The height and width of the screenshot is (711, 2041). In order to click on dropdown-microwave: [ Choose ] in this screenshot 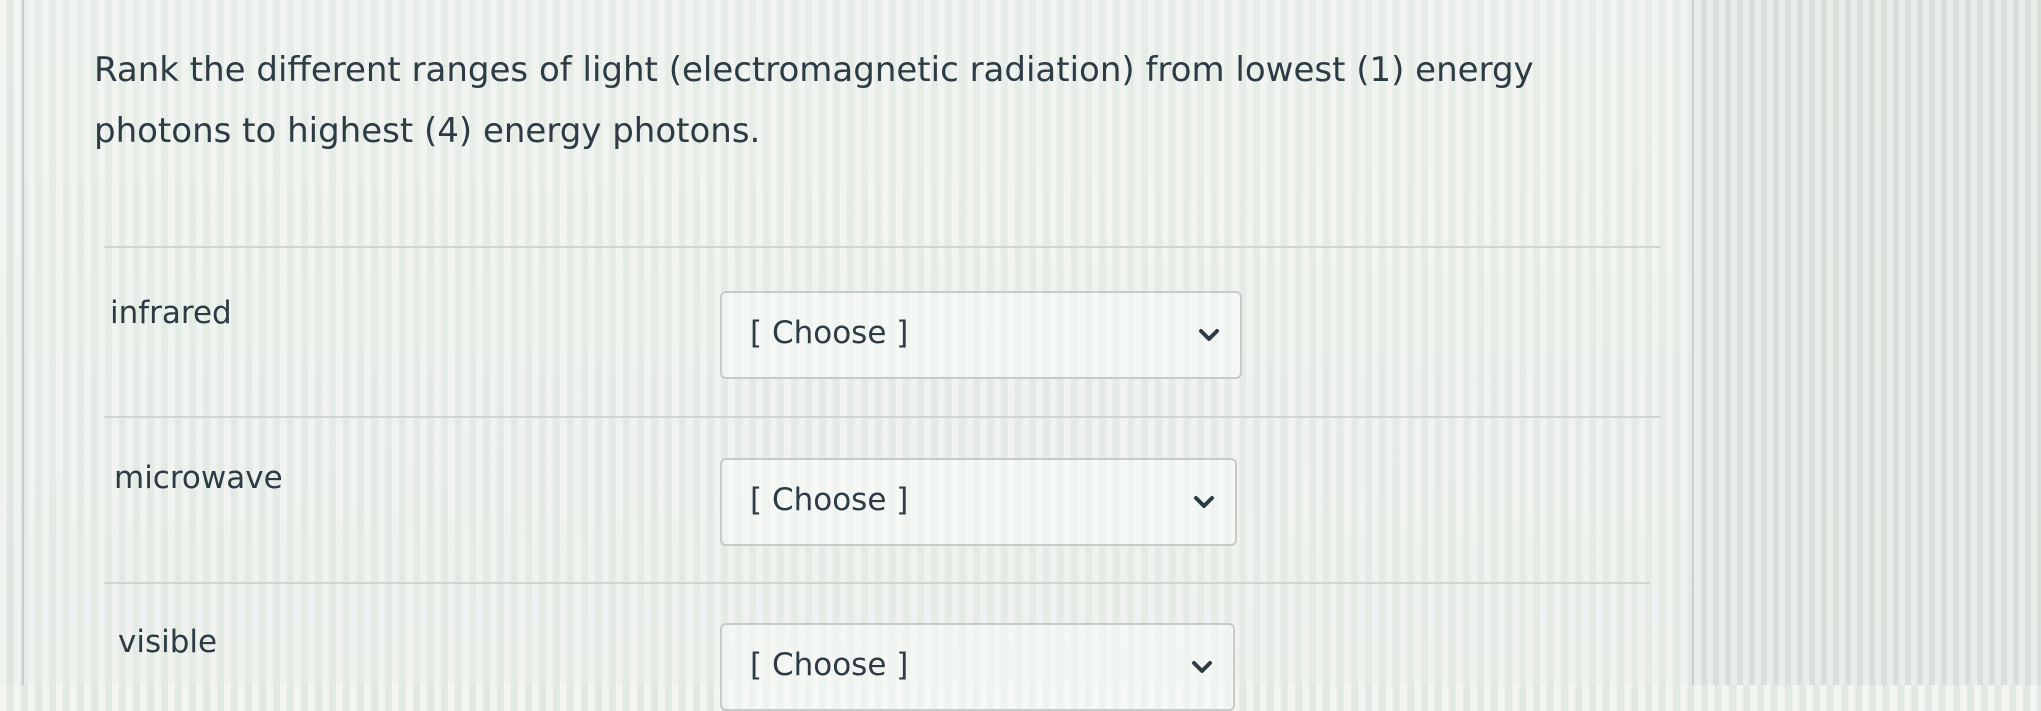, I will do `click(978, 502)`.